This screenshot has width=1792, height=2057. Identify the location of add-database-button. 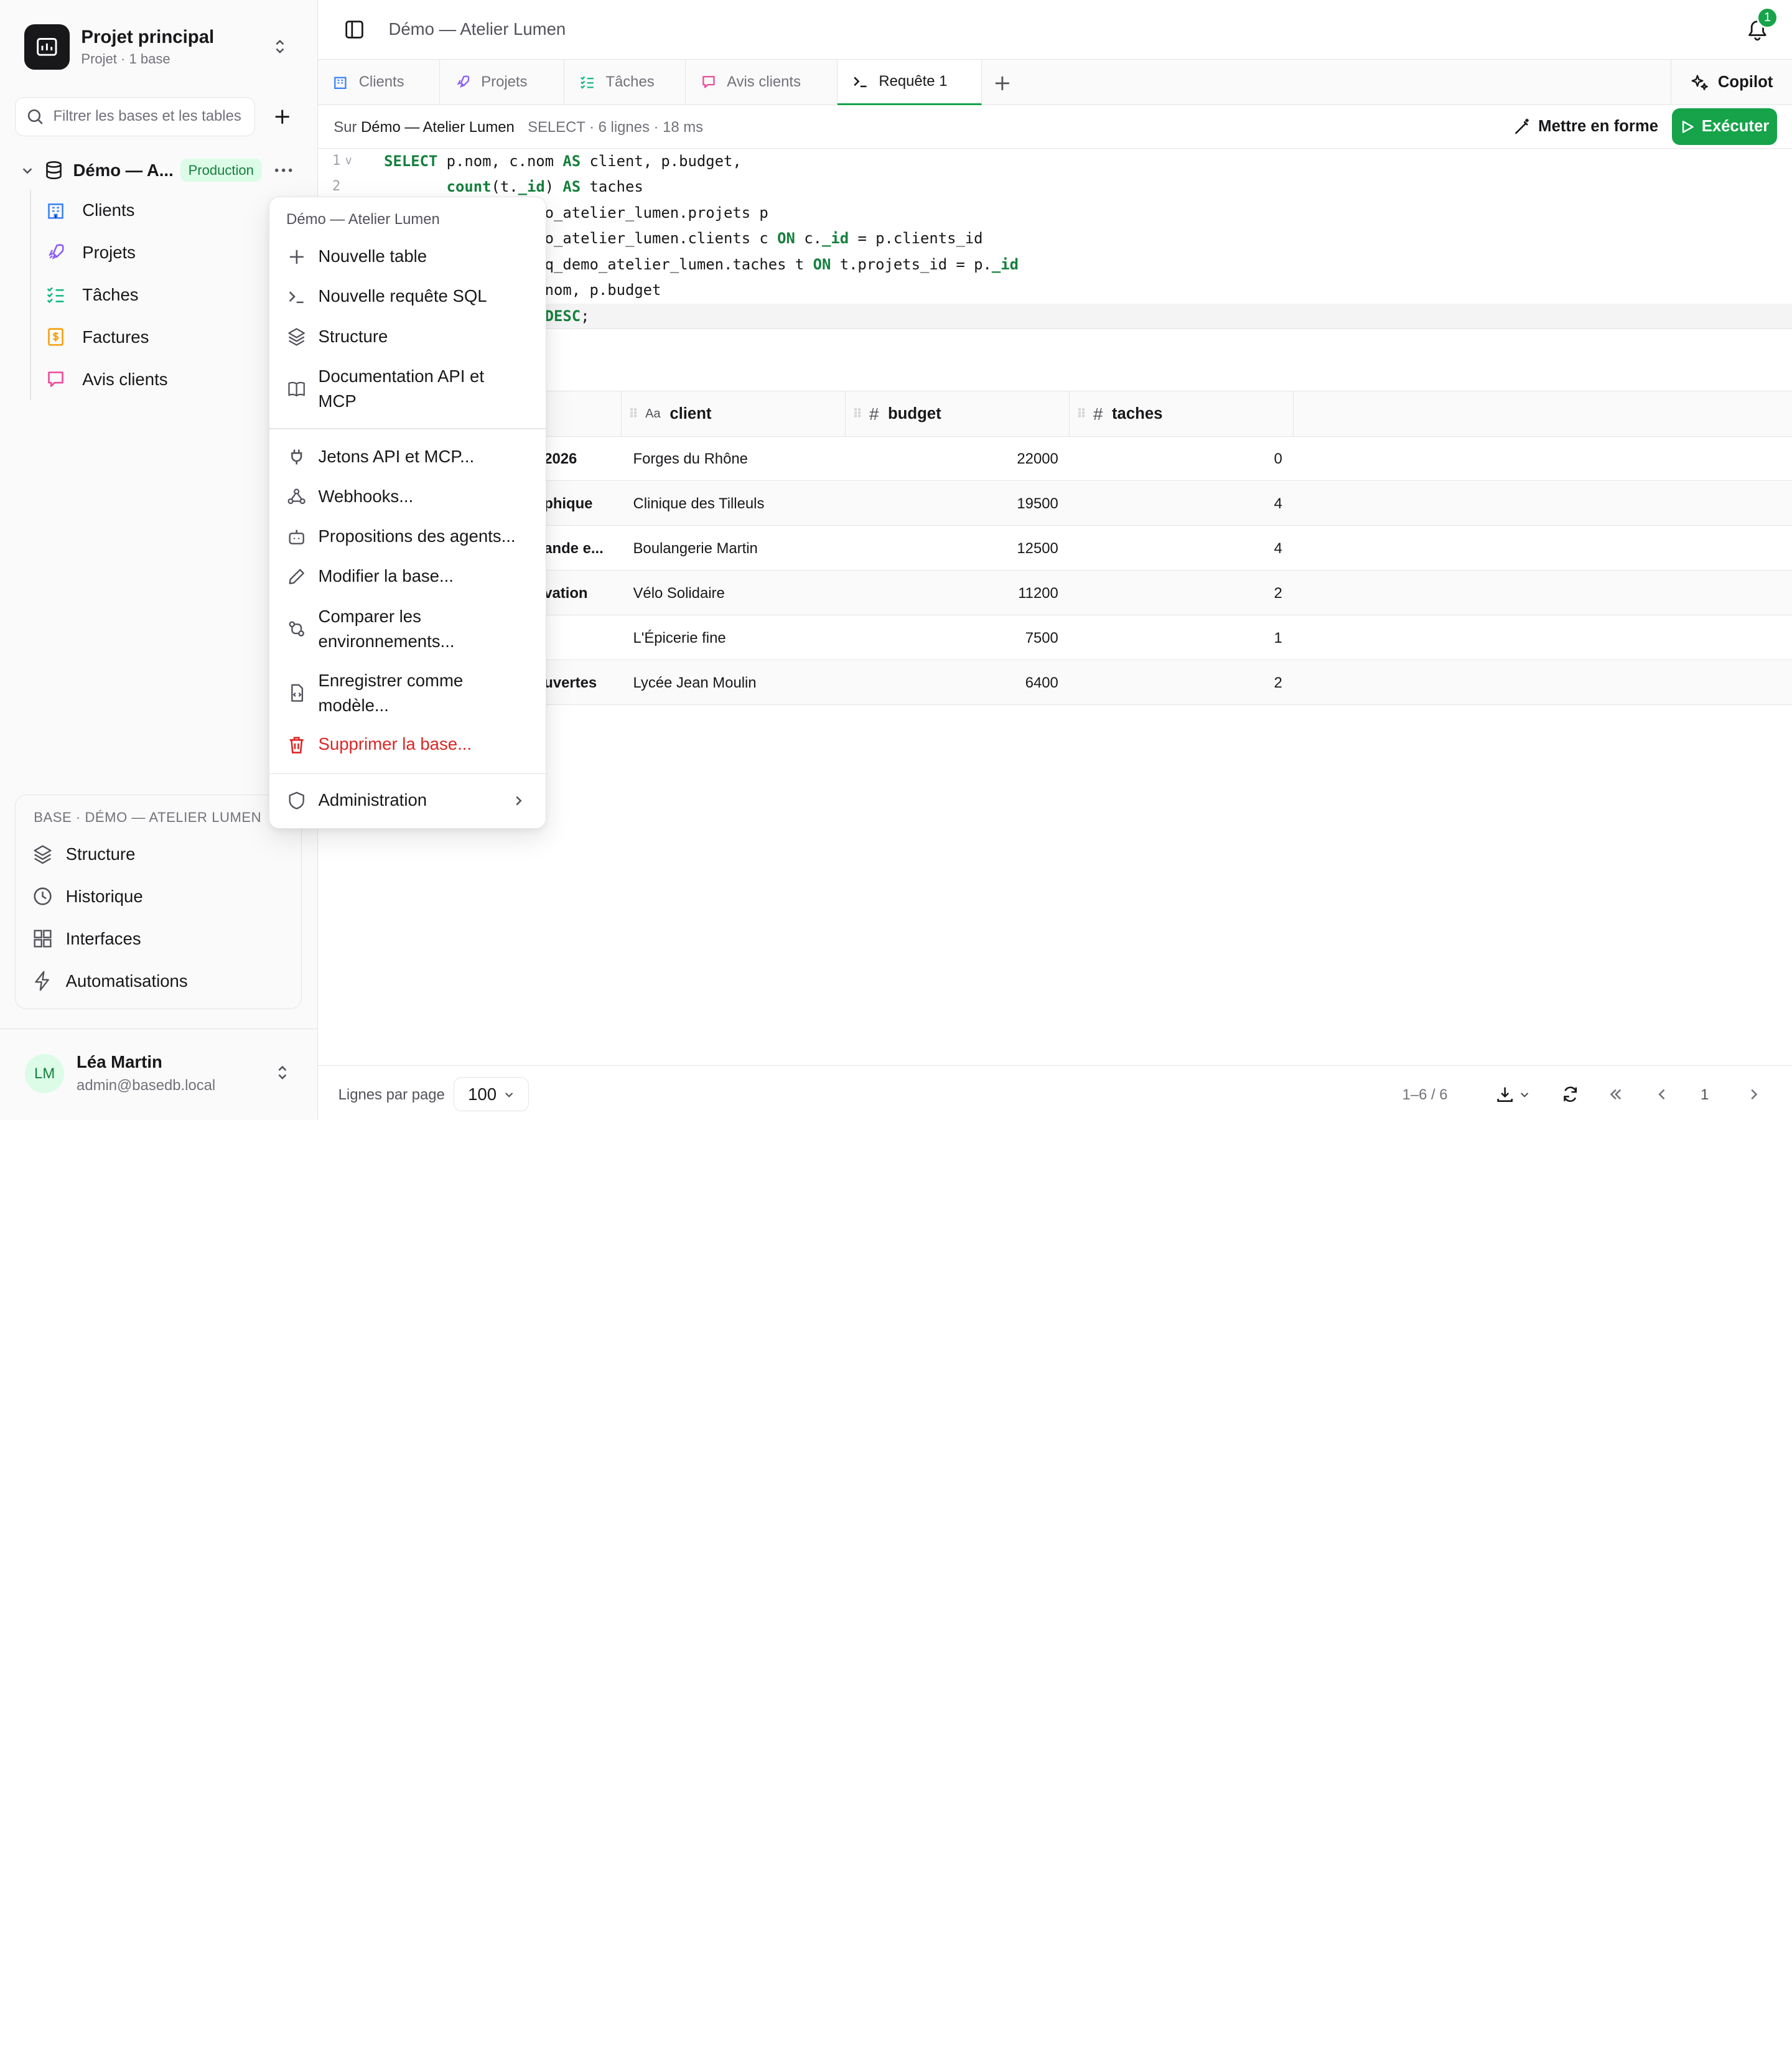
(282, 116).